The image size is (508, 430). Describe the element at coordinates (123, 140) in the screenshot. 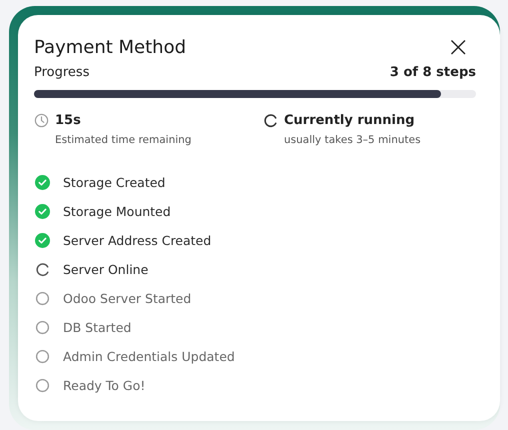

I see `info-caption: Estimated time remaining` at that location.